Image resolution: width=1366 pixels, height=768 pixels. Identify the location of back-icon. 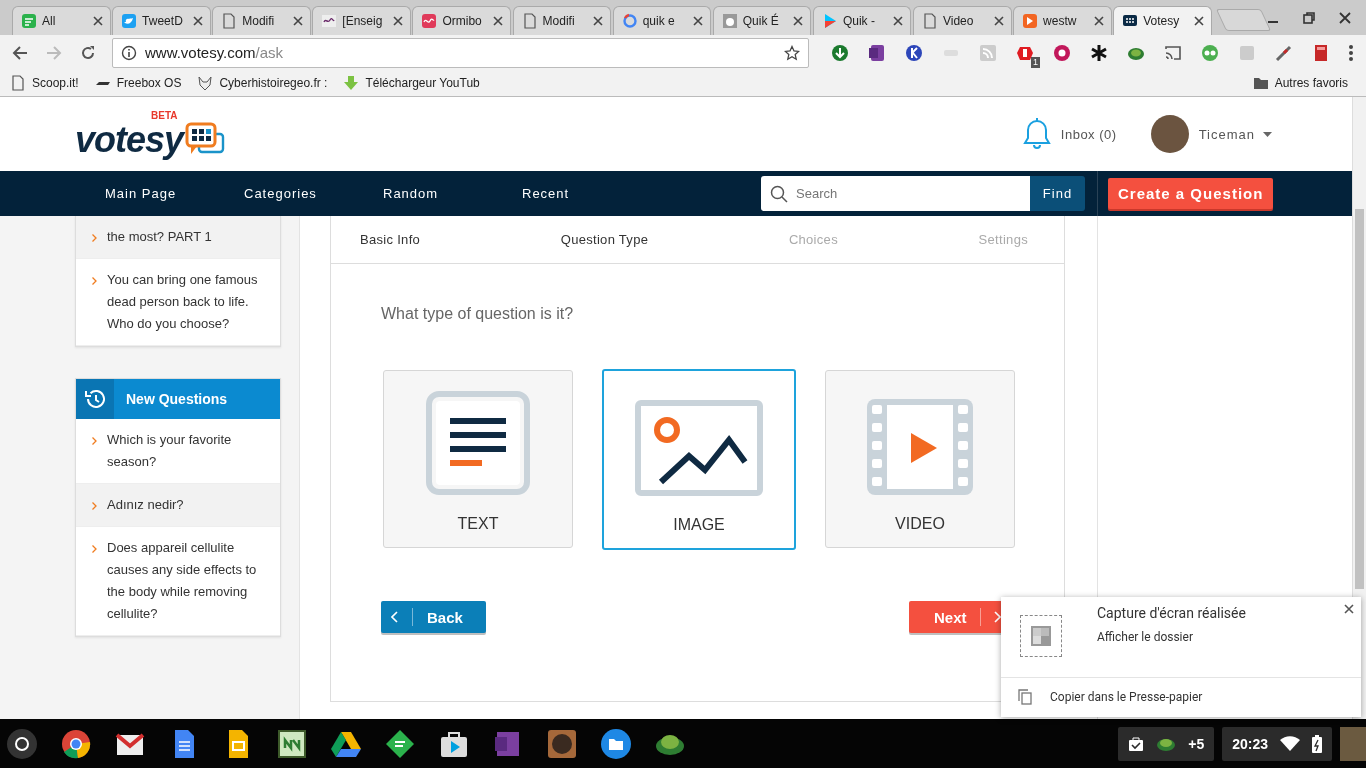
(20, 52).